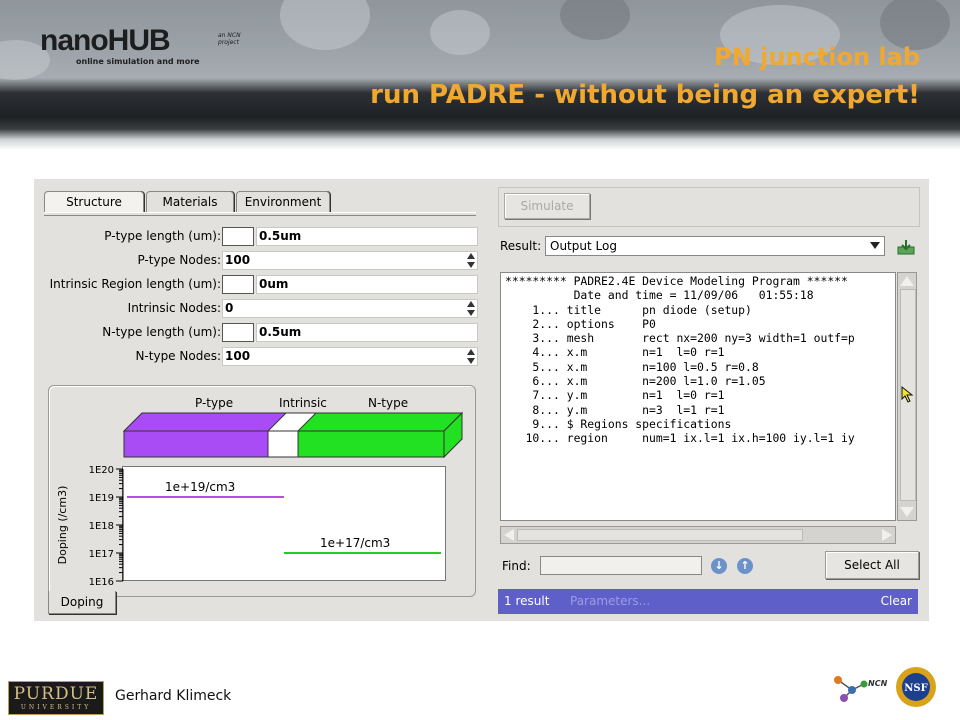 The width and height of the screenshot is (960, 720). What do you see at coordinates (56, 694) in the screenshot?
I see `purdue-wordmark: PURDUE` at bounding box center [56, 694].